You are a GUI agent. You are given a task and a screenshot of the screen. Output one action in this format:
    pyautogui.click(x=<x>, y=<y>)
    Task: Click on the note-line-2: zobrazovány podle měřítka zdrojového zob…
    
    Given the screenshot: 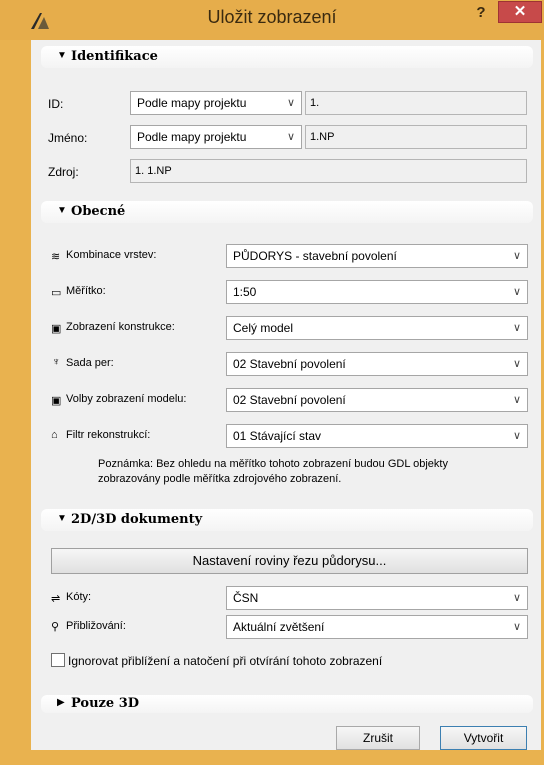 What is the action you would take?
    pyautogui.click(x=220, y=479)
    